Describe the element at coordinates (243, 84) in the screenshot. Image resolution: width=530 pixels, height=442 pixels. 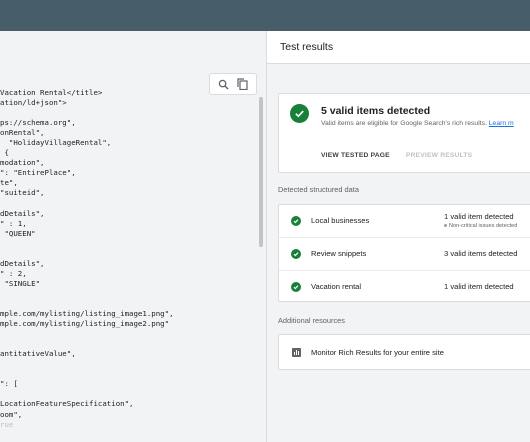
I see `copy-icon` at that location.